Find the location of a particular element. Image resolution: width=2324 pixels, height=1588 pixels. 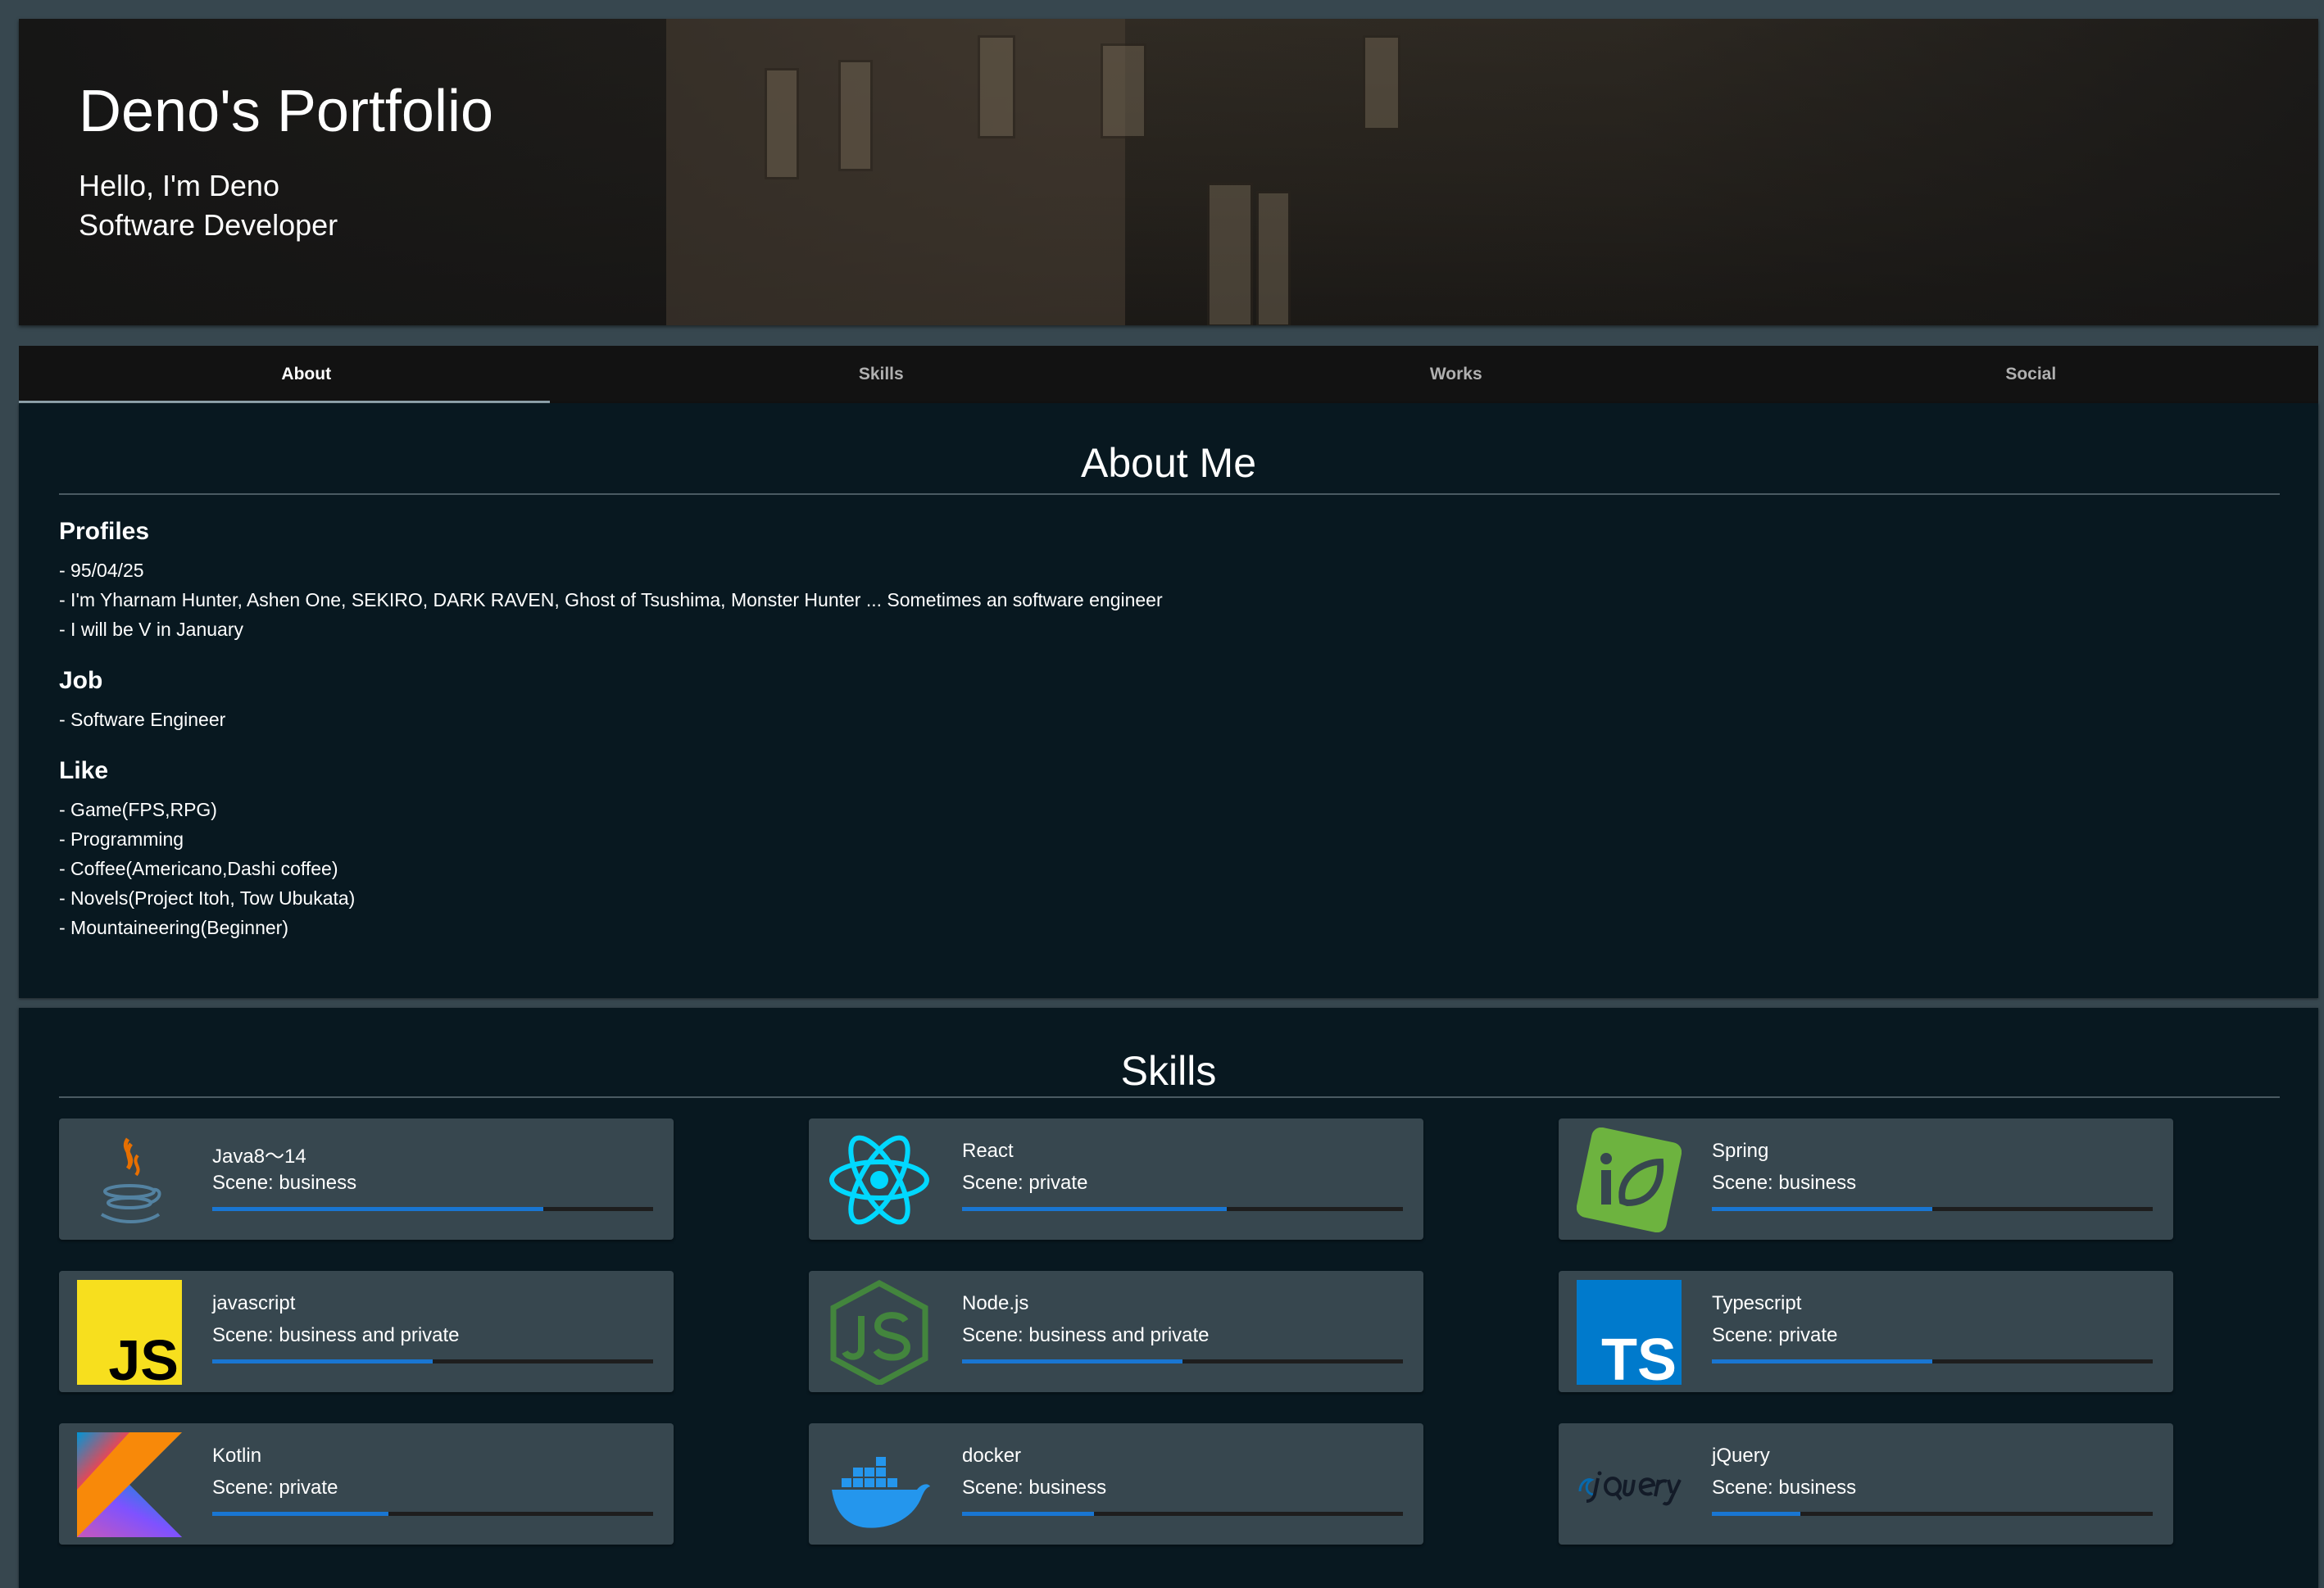

about-title: About Me is located at coordinates (1168, 463).